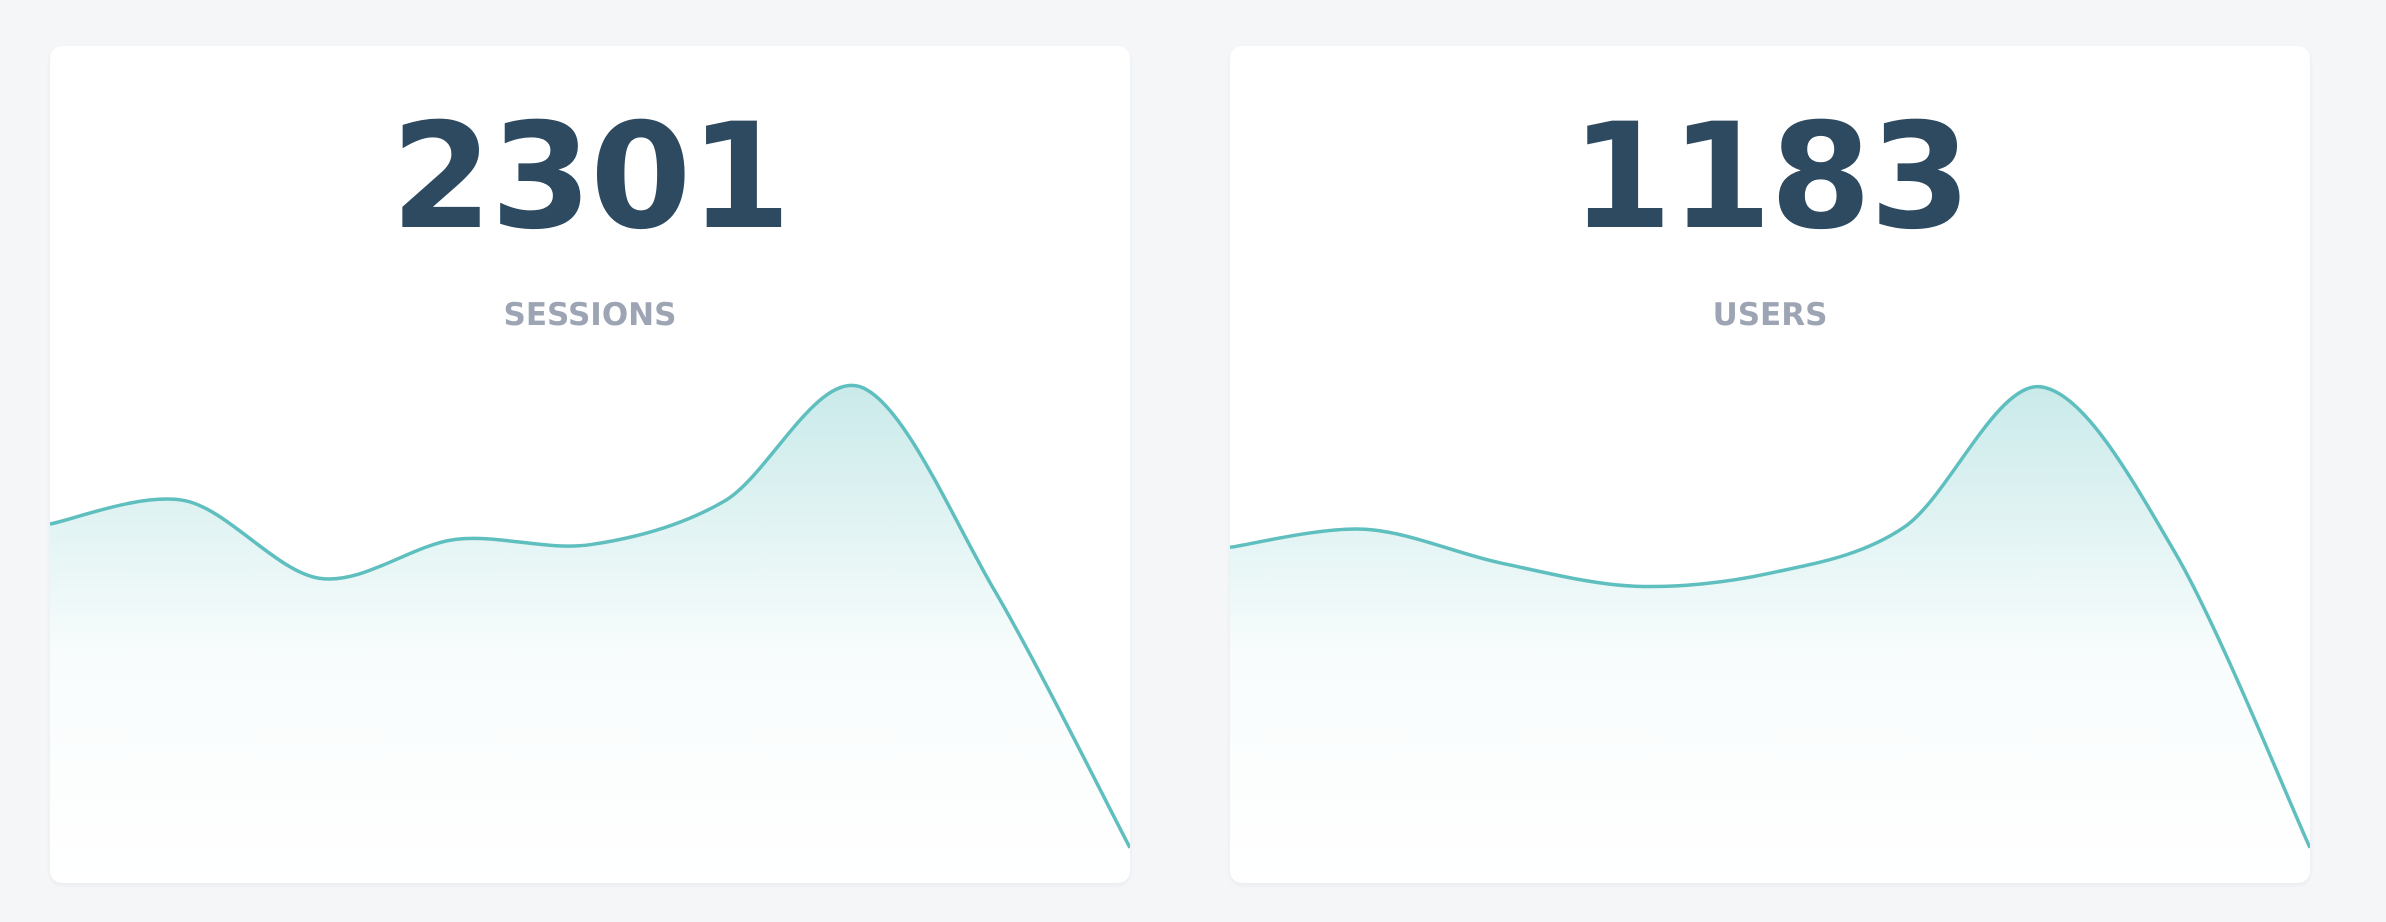  I want to click on users-value: 1183, so click(1770, 177).